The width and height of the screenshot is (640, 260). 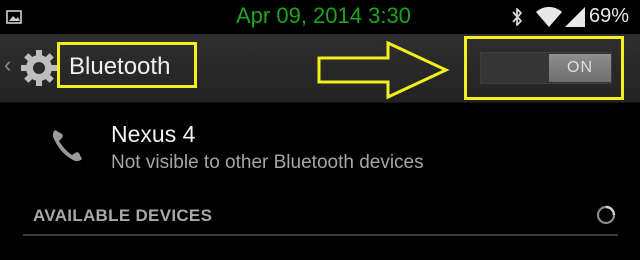 I want to click on page-title: Bluetooth, so click(x=120, y=66).